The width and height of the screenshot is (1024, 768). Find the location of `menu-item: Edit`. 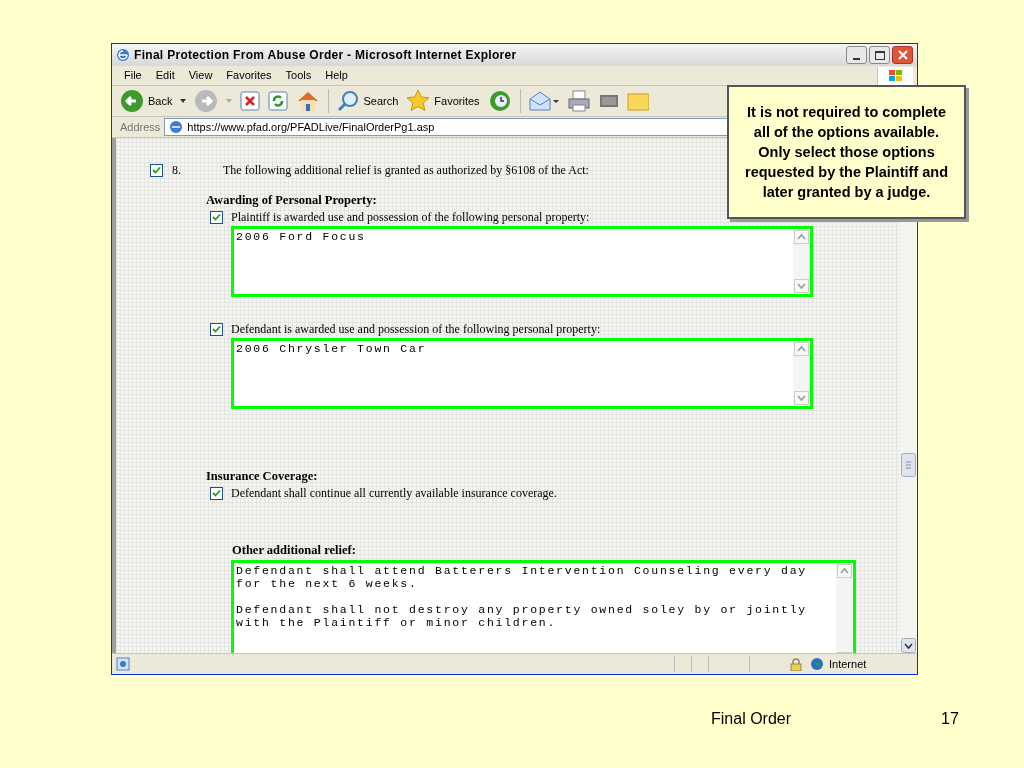

menu-item: Edit is located at coordinates (165, 75).